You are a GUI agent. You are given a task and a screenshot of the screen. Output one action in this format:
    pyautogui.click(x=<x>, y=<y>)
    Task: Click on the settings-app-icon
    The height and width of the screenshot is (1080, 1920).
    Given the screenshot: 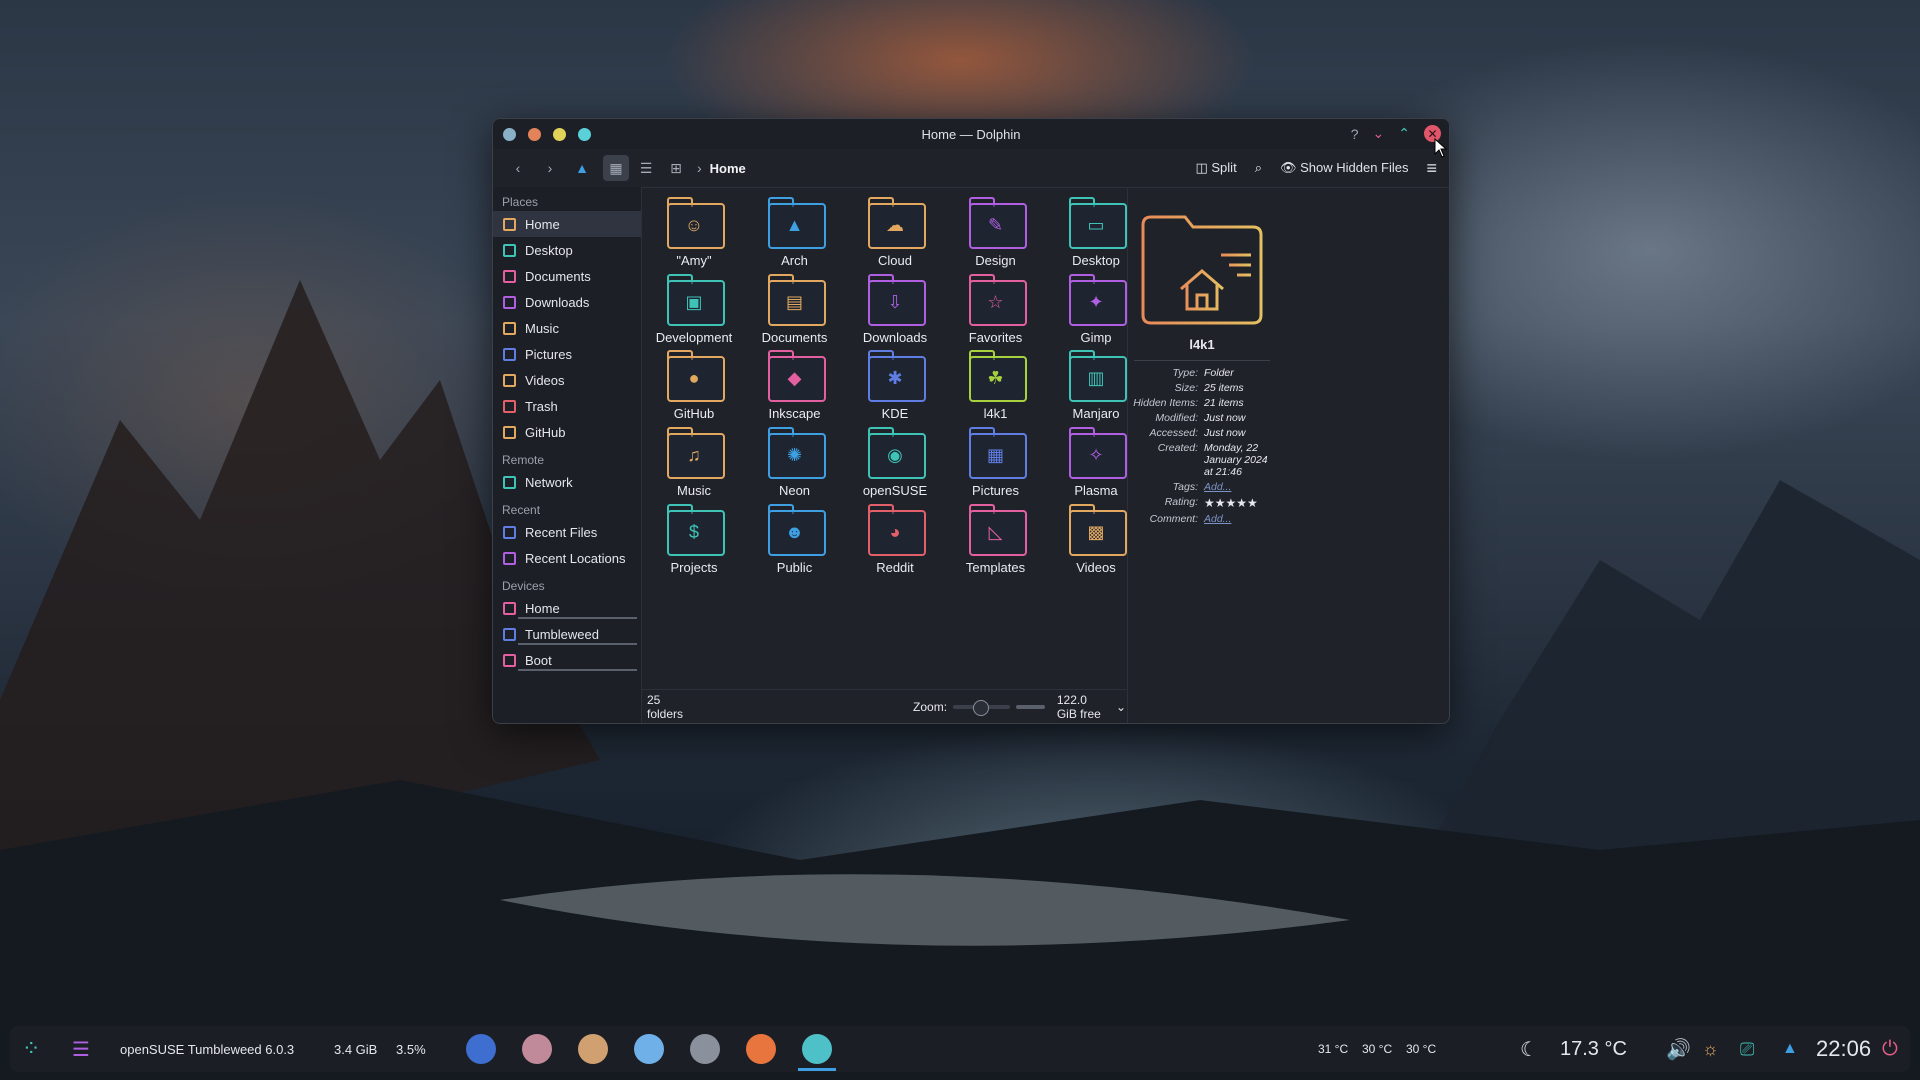 What is the action you would take?
    pyautogui.click(x=705, y=1049)
    